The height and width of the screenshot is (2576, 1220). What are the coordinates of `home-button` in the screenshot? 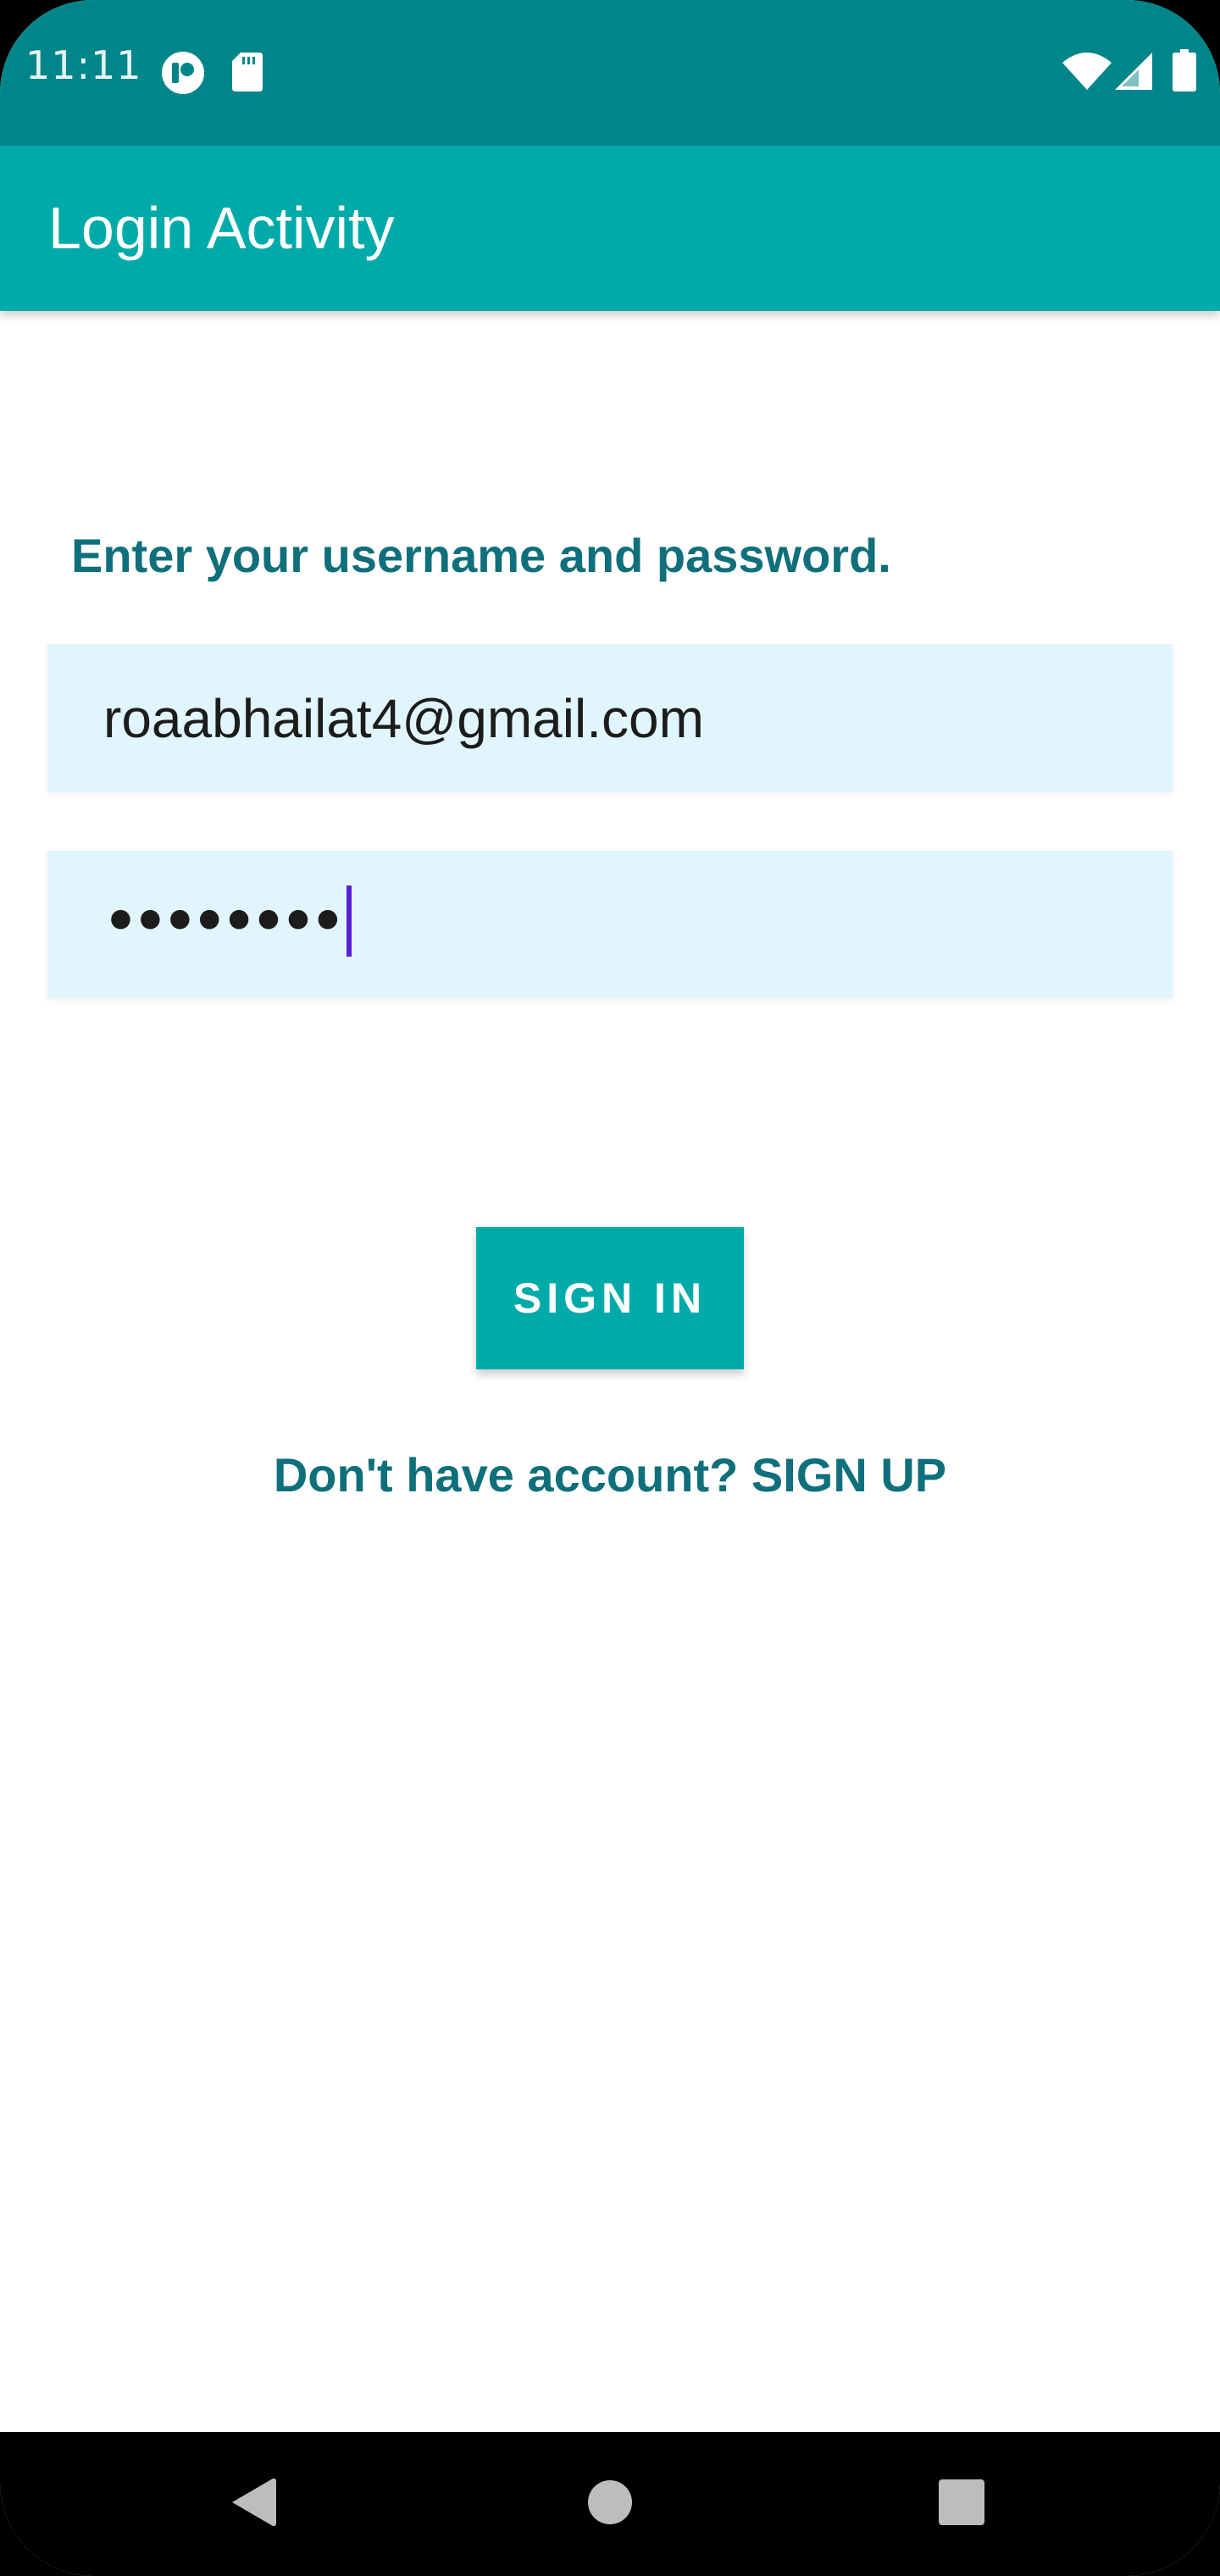 It's located at (610, 2504).